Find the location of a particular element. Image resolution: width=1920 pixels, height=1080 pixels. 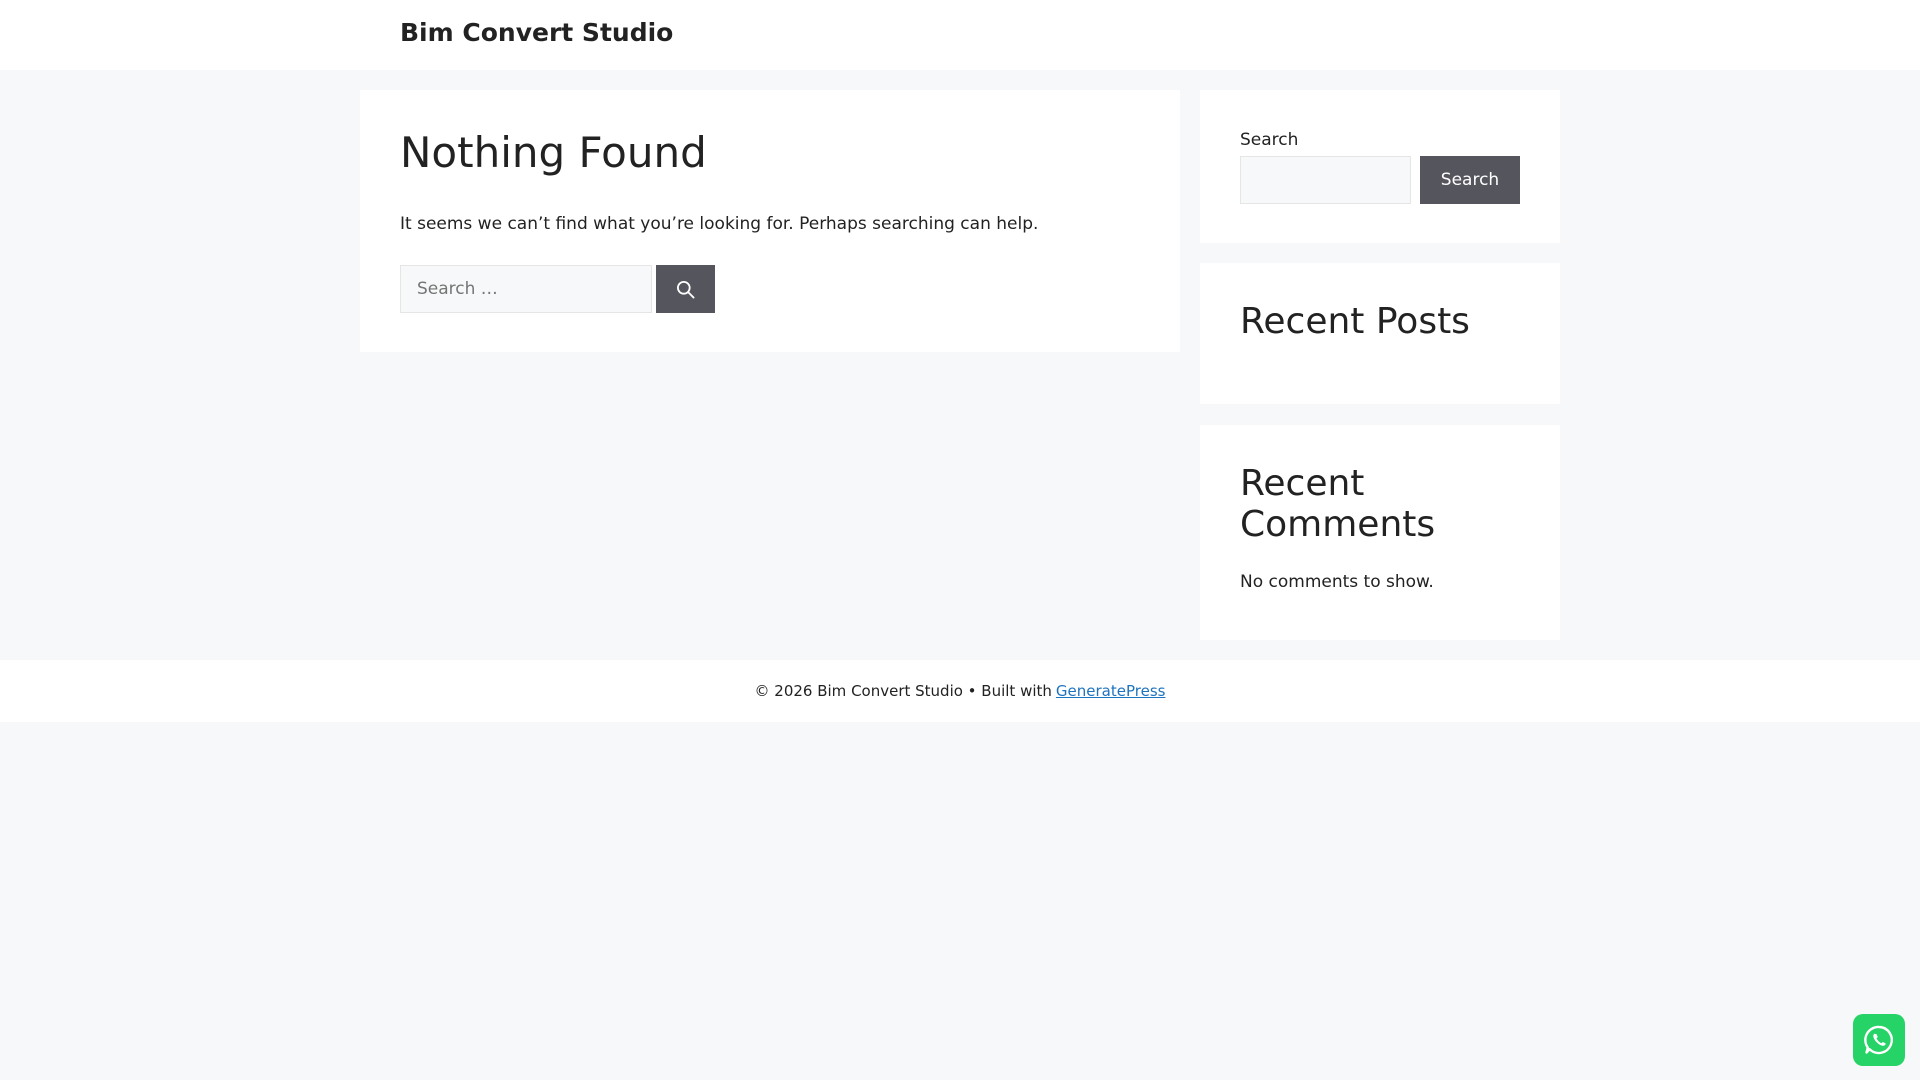

search-icon is located at coordinates (685, 289).